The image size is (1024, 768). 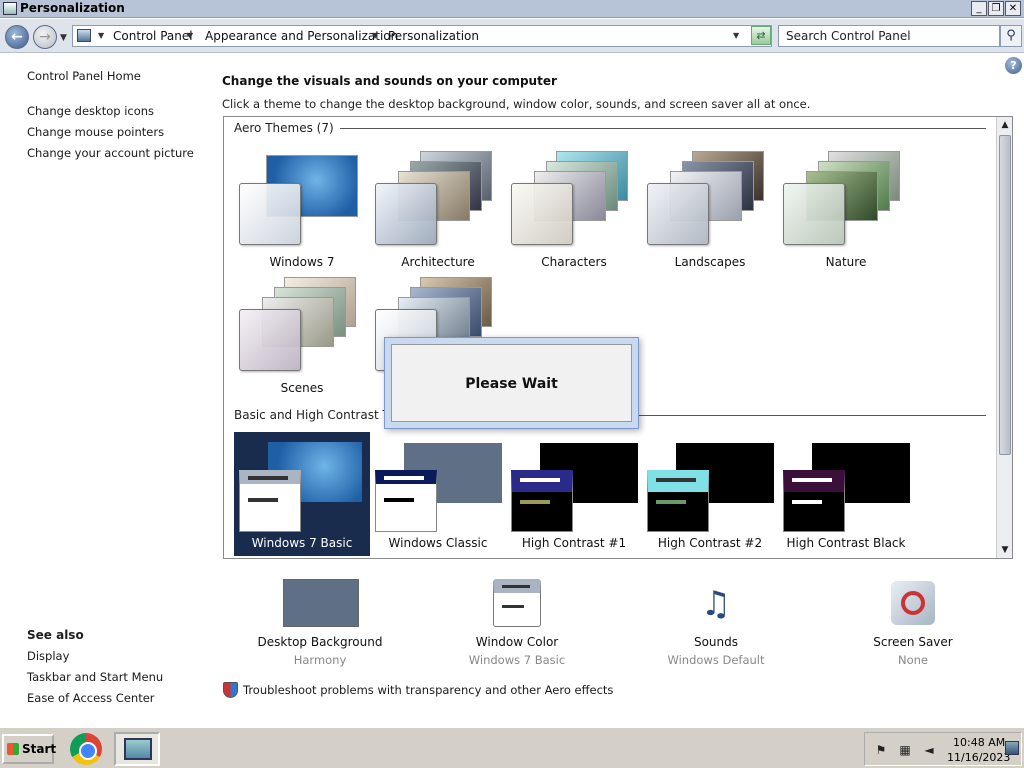 What do you see at coordinates (84, 76) in the screenshot?
I see `control-panel-home-link: Control Panel Home` at bounding box center [84, 76].